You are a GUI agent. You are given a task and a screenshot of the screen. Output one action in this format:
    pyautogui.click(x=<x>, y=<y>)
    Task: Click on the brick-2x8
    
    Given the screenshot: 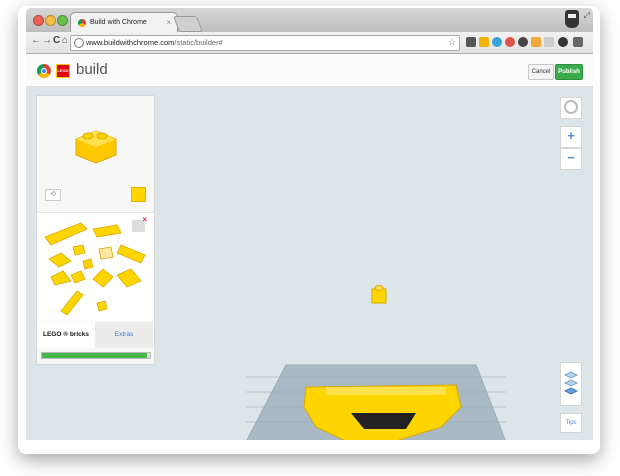 What is the action you would take?
    pyautogui.click(x=66, y=234)
    